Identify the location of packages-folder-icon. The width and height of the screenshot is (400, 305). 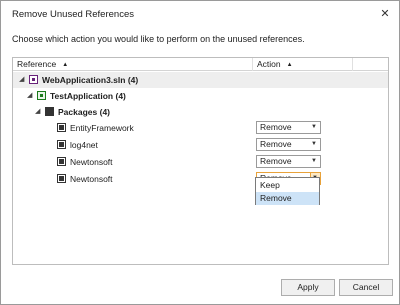
(49, 111).